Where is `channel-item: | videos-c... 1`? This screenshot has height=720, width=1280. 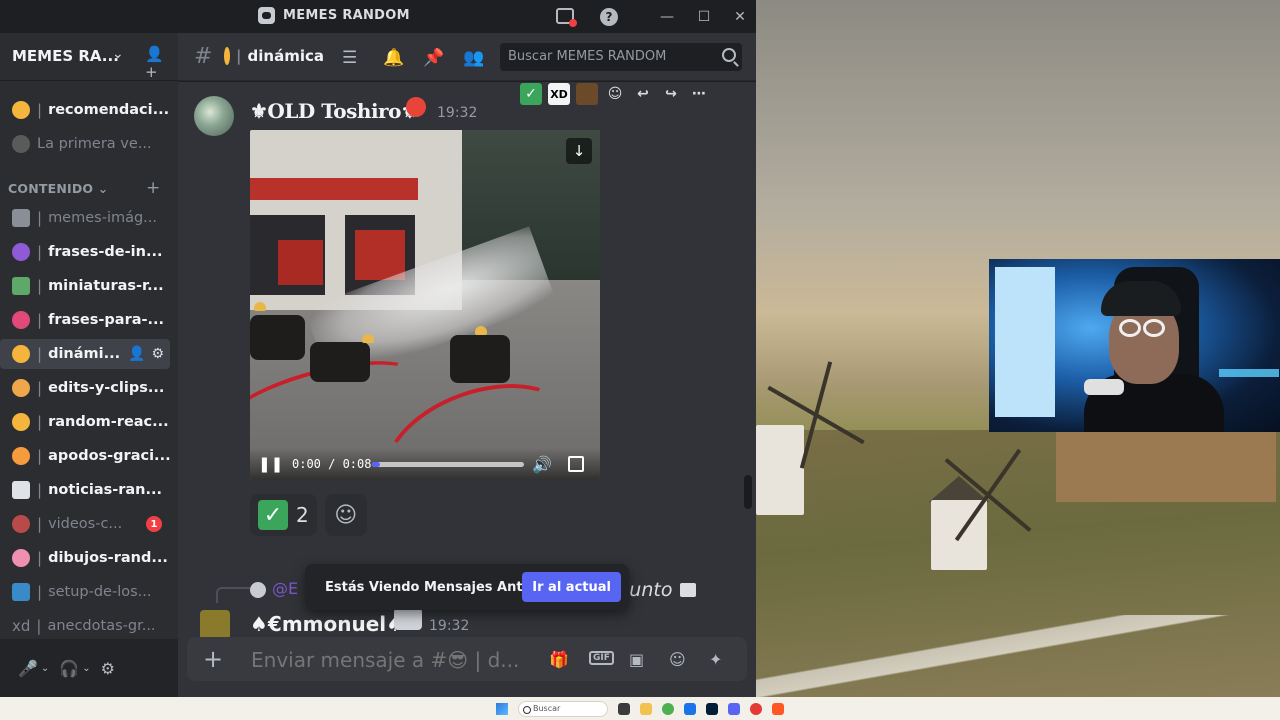 channel-item: | videos-c... 1 is located at coordinates (85, 524).